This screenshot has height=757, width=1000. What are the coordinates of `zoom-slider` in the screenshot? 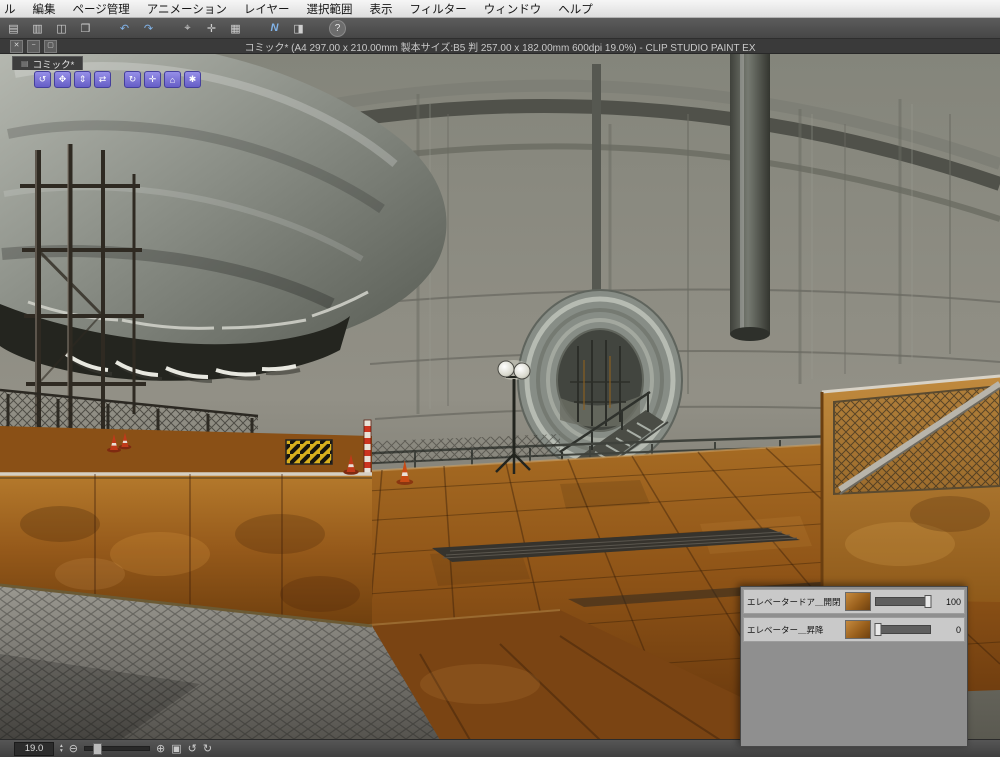 It's located at (116, 749).